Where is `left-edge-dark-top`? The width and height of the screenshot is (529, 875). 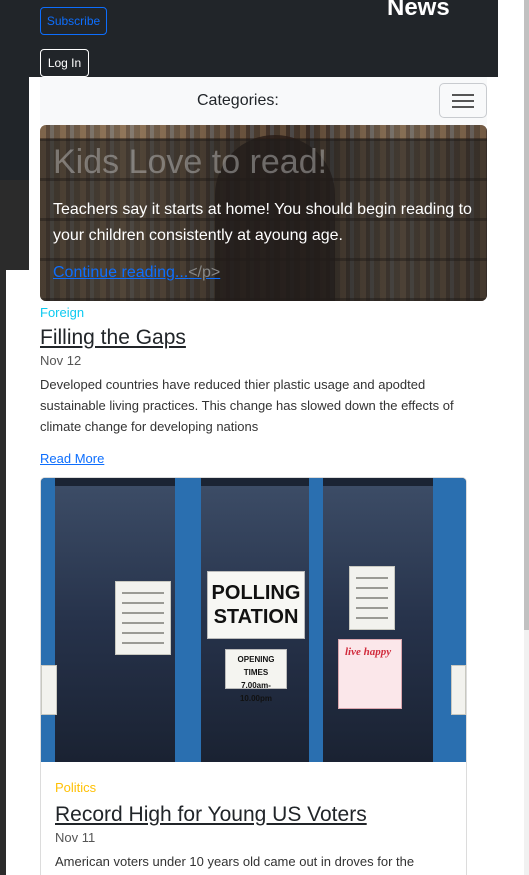 left-edge-dark-top is located at coordinates (14, 90).